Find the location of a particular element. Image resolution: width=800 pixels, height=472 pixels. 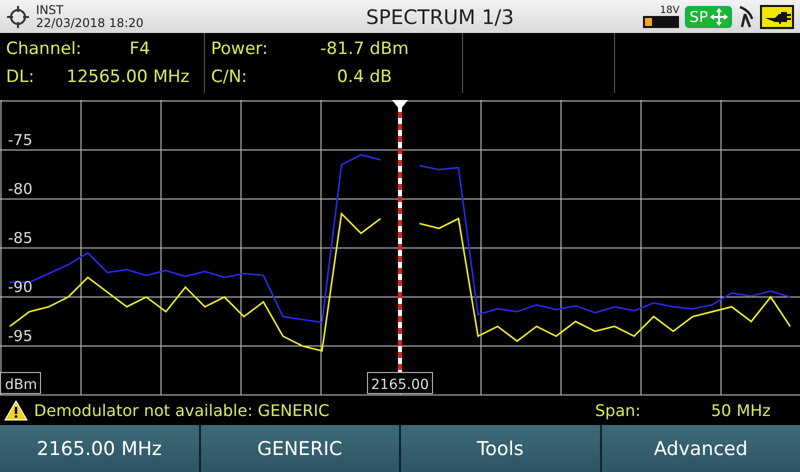

voltage-label: 18V is located at coordinates (670, 11).